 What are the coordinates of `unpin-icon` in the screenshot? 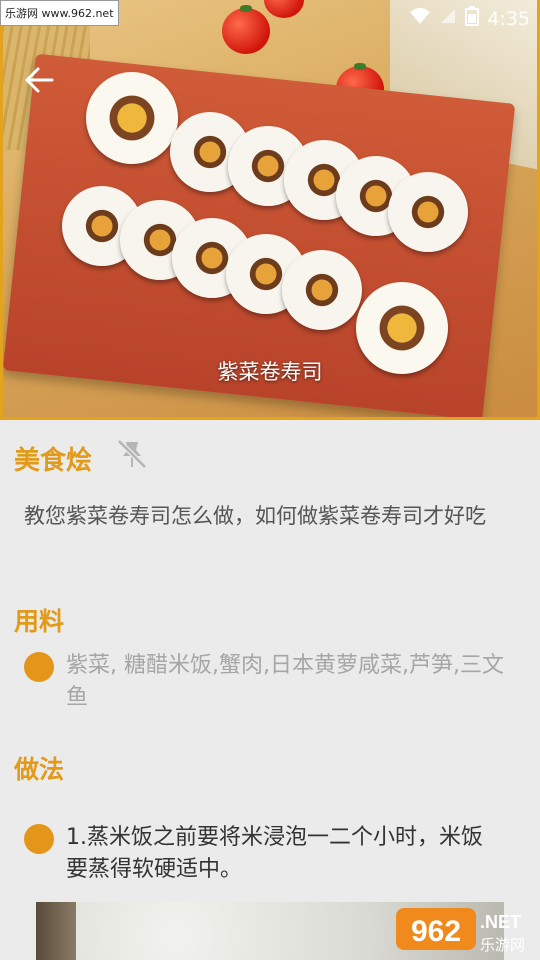 It's located at (132, 454).